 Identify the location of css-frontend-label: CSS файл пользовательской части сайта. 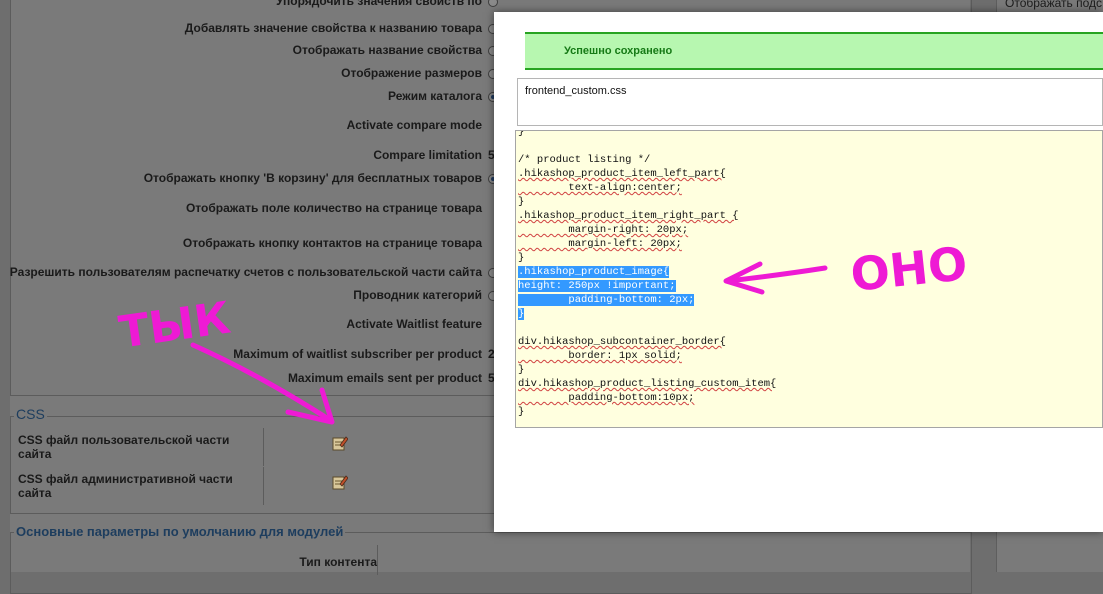
(139, 447).